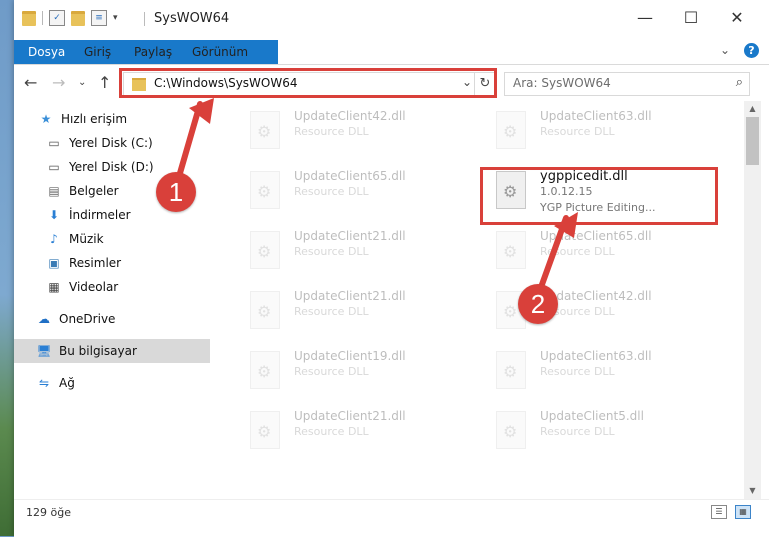  What do you see at coordinates (691, 18) in the screenshot?
I see `maximize-button: ☐` at bounding box center [691, 18].